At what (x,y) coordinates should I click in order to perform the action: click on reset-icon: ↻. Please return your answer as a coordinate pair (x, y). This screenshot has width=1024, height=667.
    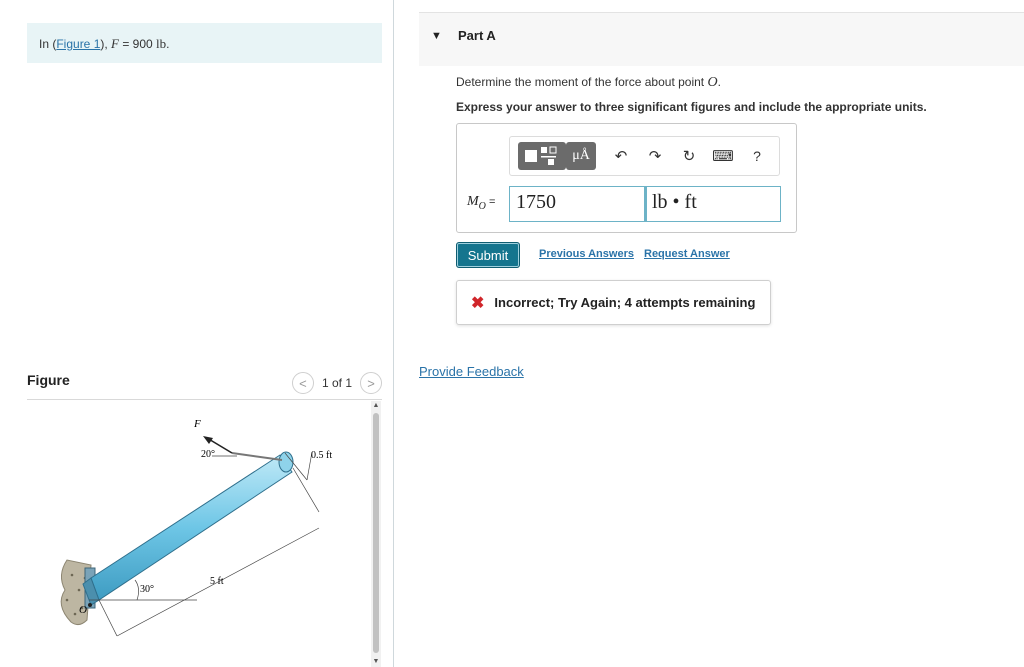
    Looking at the image, I should click on (689, 156).